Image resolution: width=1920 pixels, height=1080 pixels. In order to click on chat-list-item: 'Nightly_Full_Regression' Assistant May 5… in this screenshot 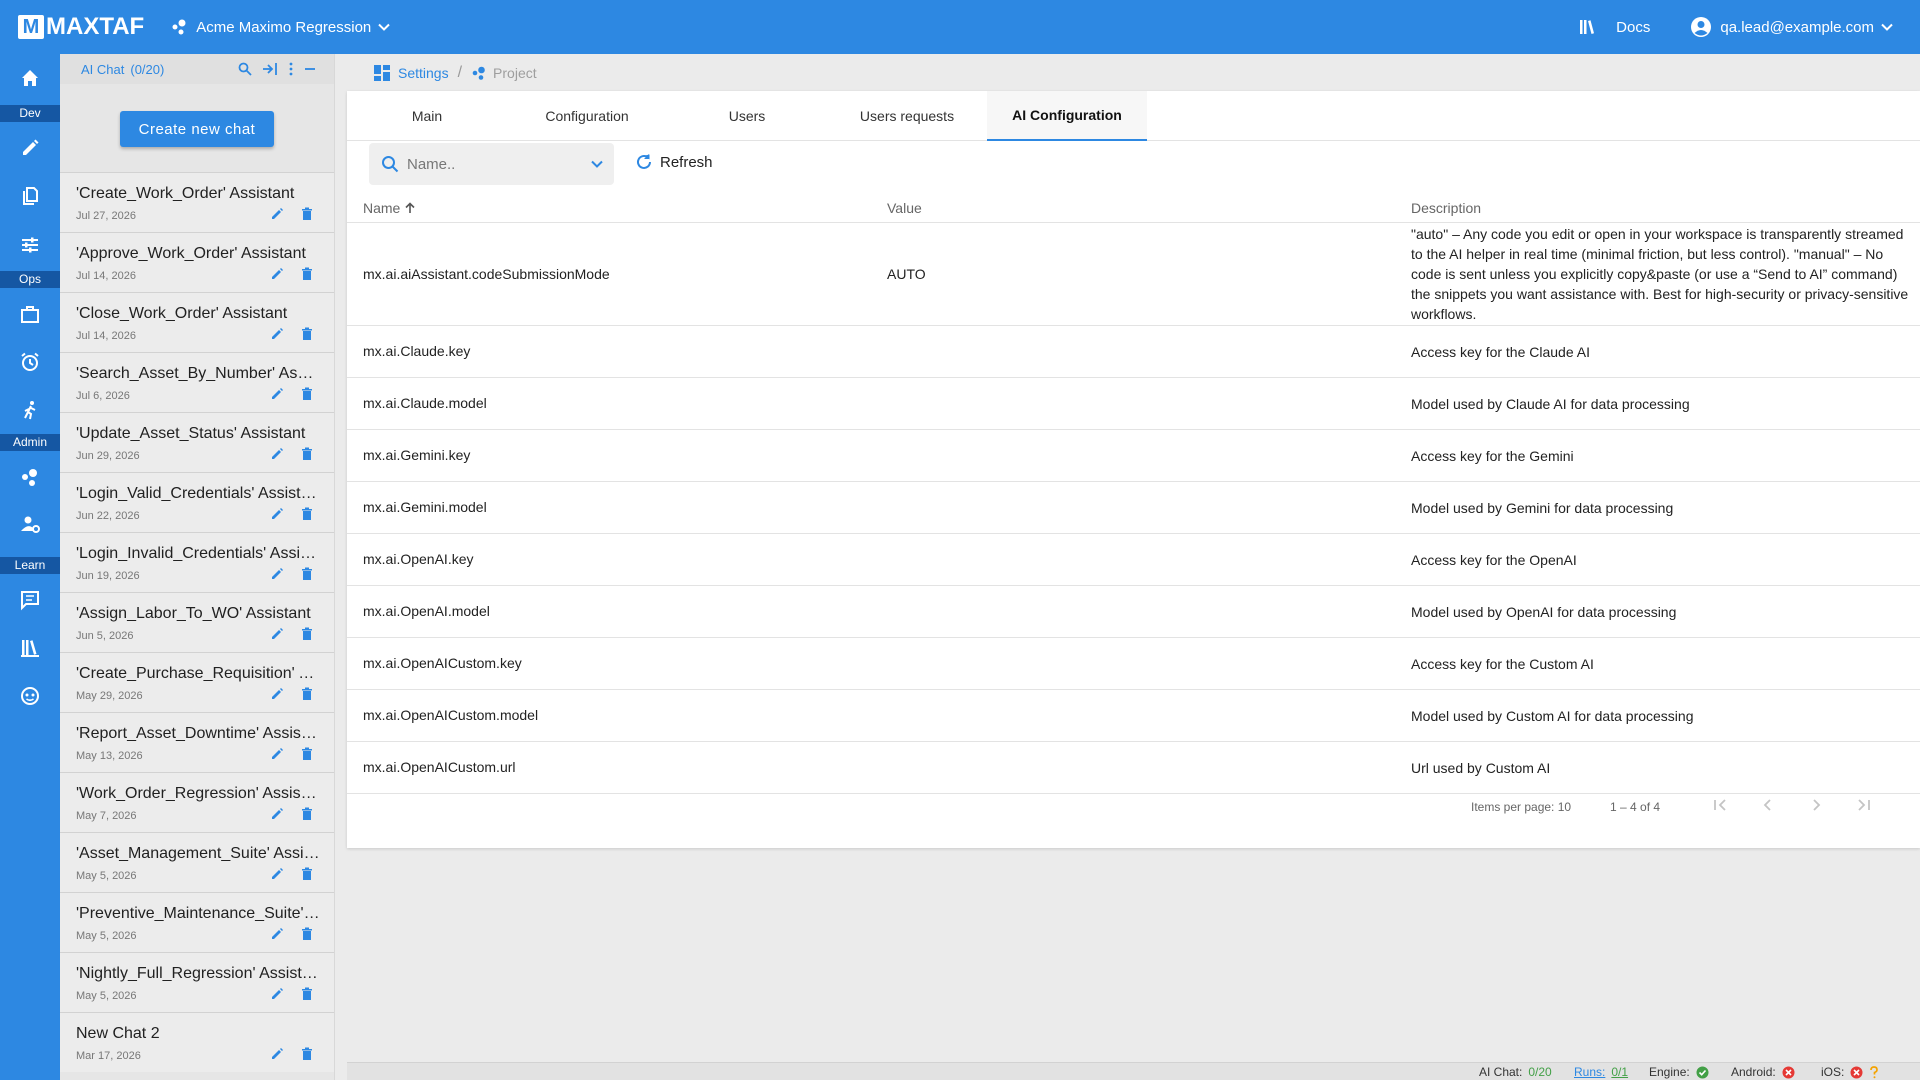, I will do `click(197, 982)`.